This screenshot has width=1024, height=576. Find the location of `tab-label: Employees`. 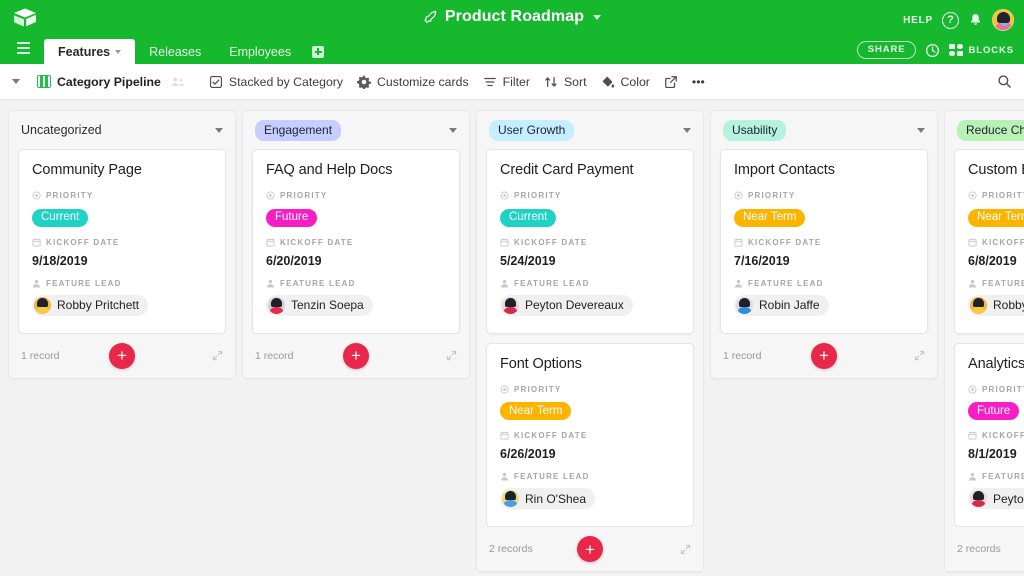

tab-label: Employees is located at coordinates (260, 51).